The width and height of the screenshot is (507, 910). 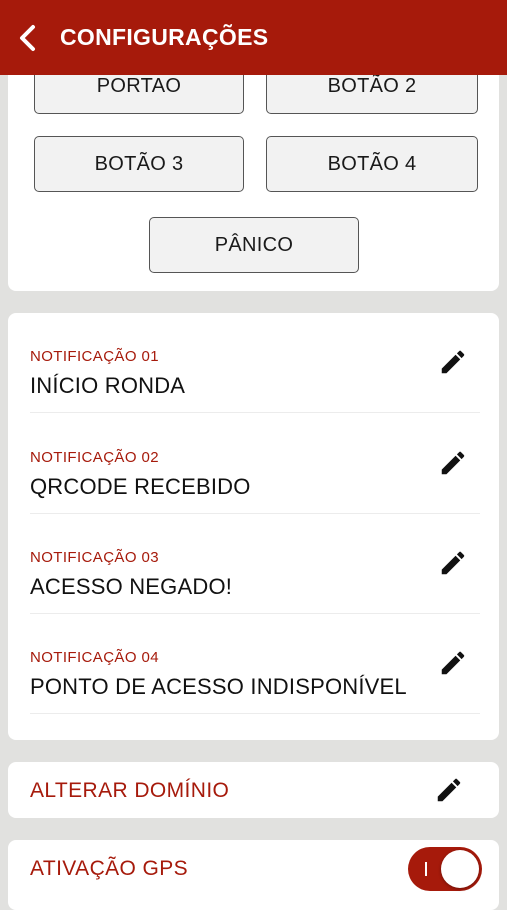 I want to click on notification-label: NOTIFICAÇÃO 03, so click(x=94, y=557).